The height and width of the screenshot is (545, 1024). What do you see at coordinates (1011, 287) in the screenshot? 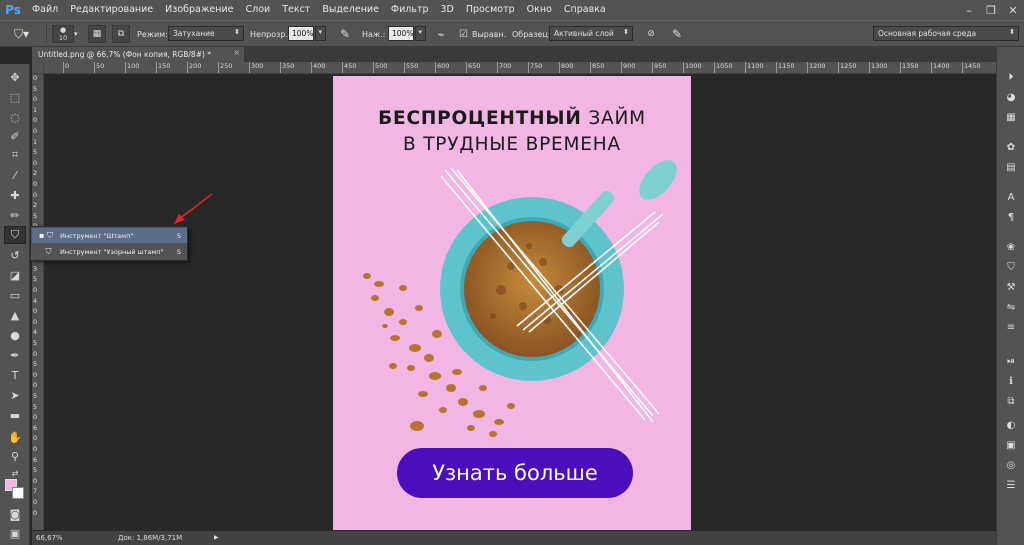
I see `tool-presets-panel-icon: ⚒` at bounding box center [1011, 287].